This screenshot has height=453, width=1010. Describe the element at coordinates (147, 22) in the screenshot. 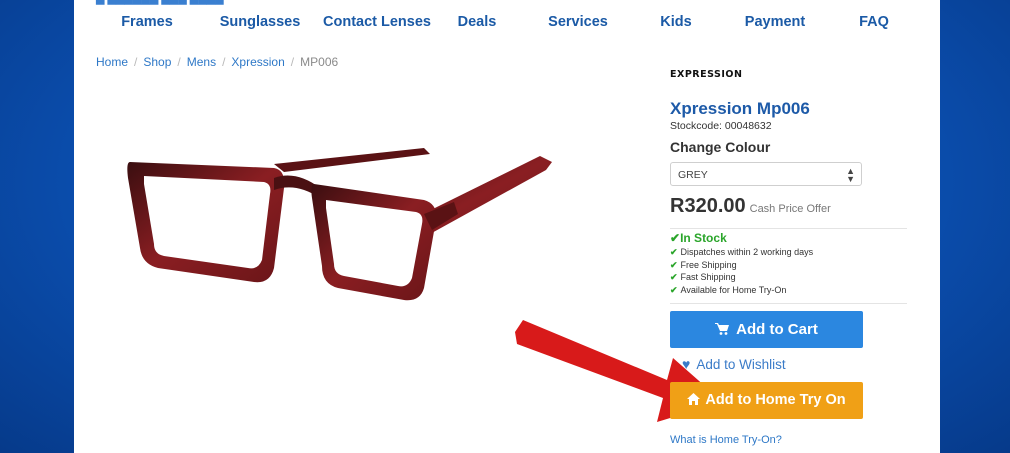

I see `nav-item-frames: Frames` at that location.